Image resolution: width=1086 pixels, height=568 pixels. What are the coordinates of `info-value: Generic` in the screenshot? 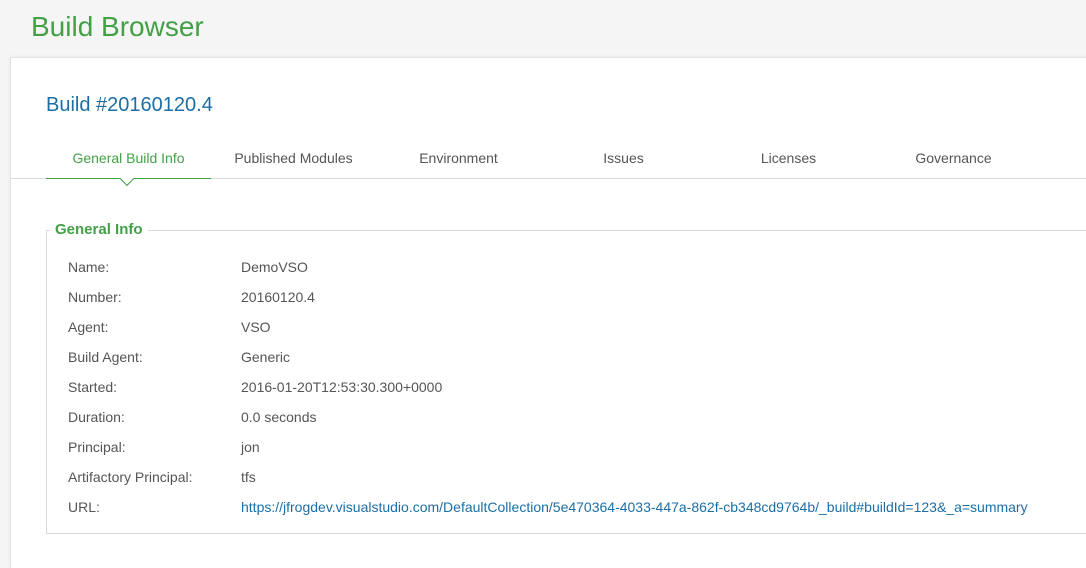 It's located at (266, 357).